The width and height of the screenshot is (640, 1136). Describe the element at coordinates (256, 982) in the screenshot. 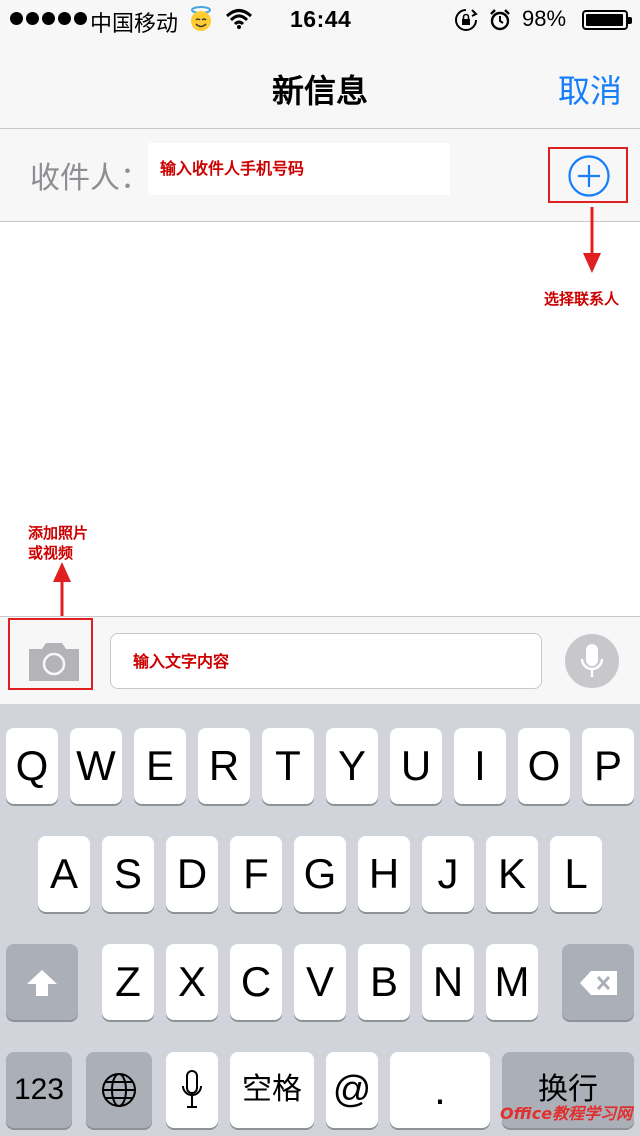

I see `key-c: C` at that location.